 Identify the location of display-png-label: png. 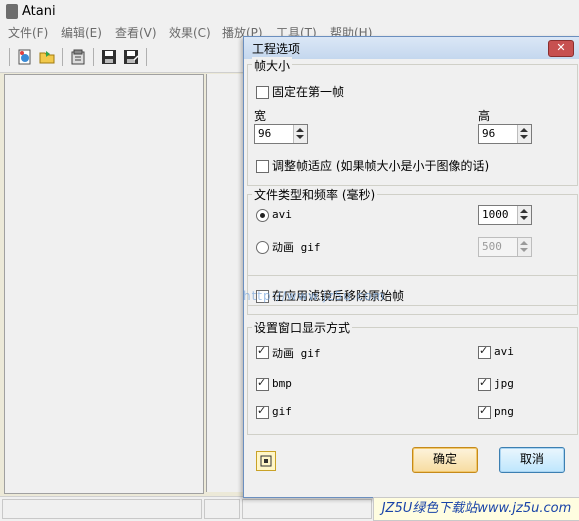
(504, 411).